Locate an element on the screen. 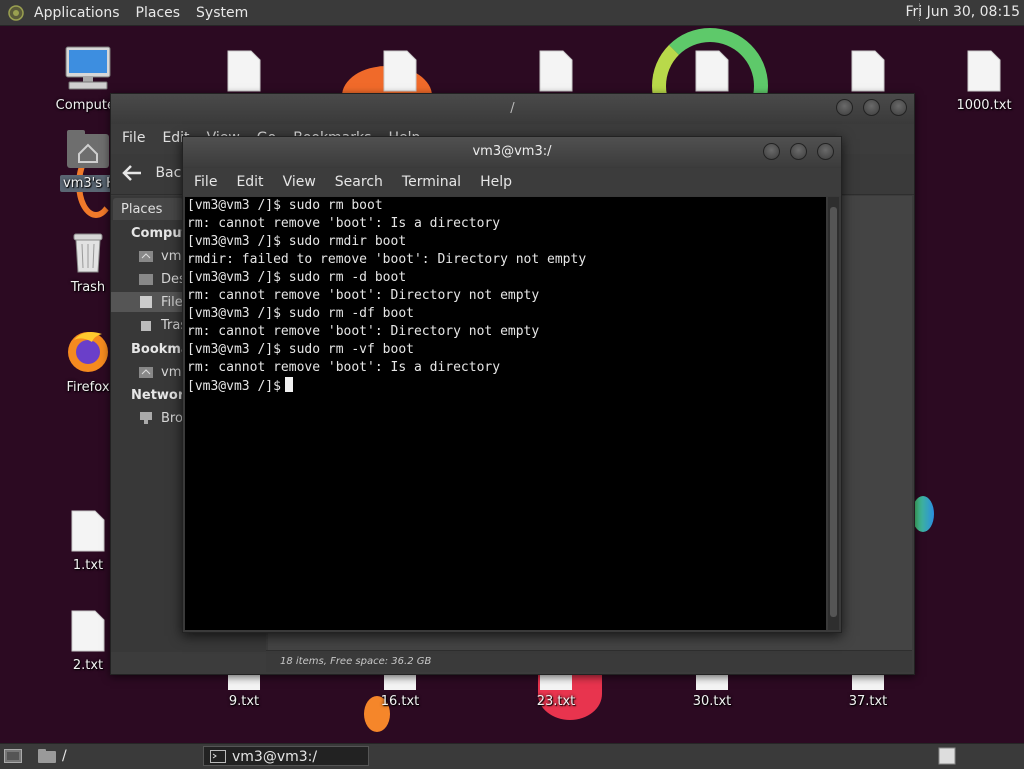 The height and width of the screenshot is (769, 1024). system-menu: System is located at coordinates (222, 13).